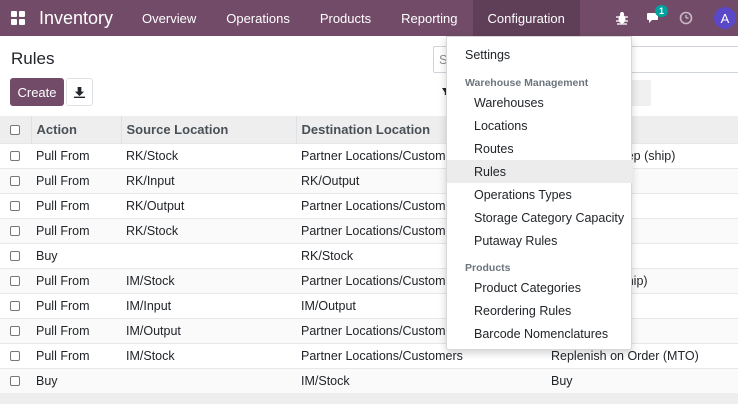 The height and width of the screenshot is (404, 738). What do you see at coordinates (18, 18) in the screenshot?
I see `apps-menu-icon` at bounding box center [18, 18].